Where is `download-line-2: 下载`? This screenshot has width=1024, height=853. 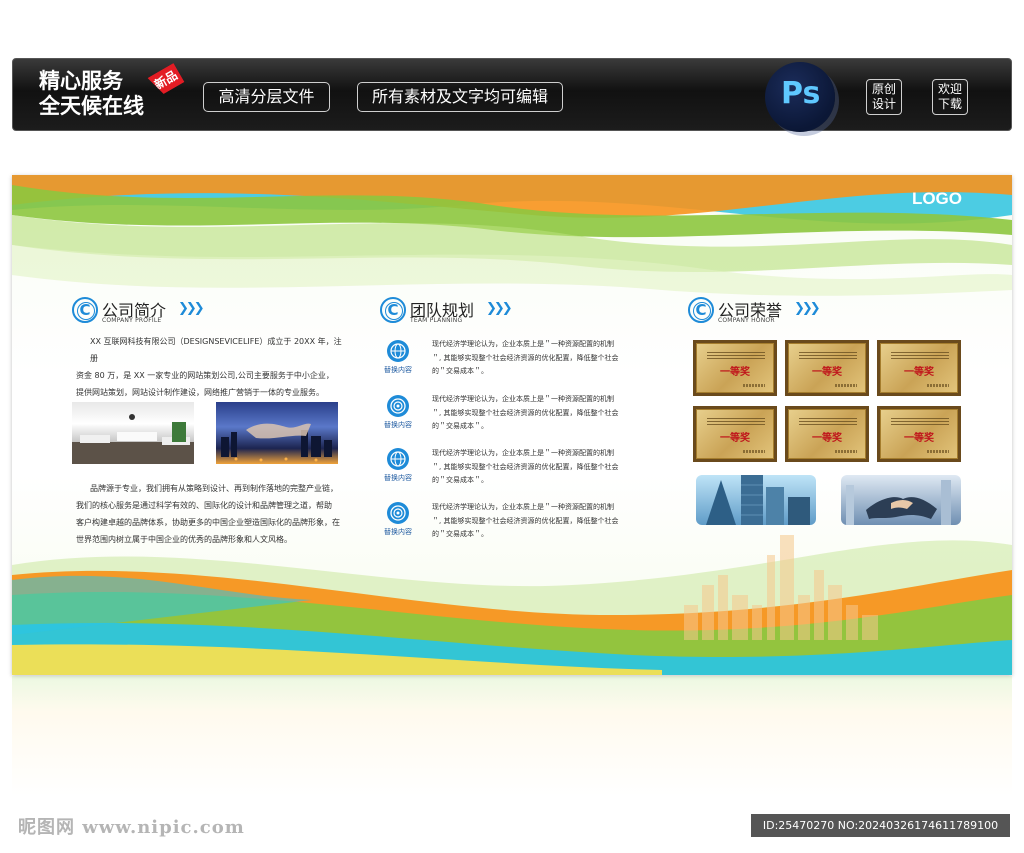
download-line-2: 下载 is located at coordinates (949, 104).